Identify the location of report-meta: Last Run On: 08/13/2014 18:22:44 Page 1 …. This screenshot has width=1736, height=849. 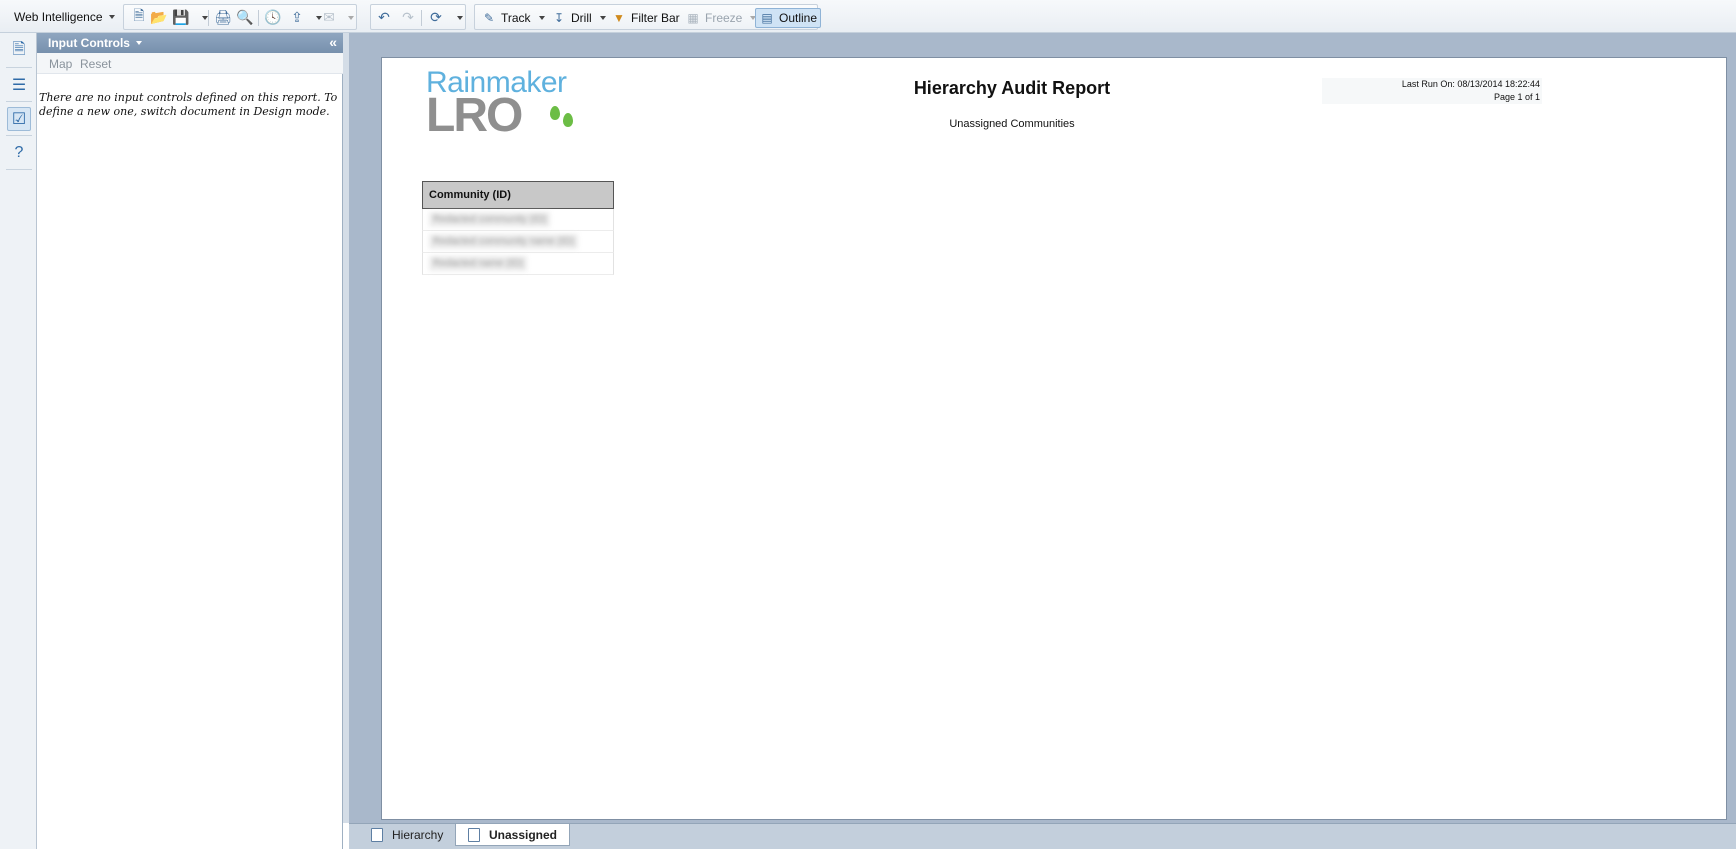
(1432, 91).